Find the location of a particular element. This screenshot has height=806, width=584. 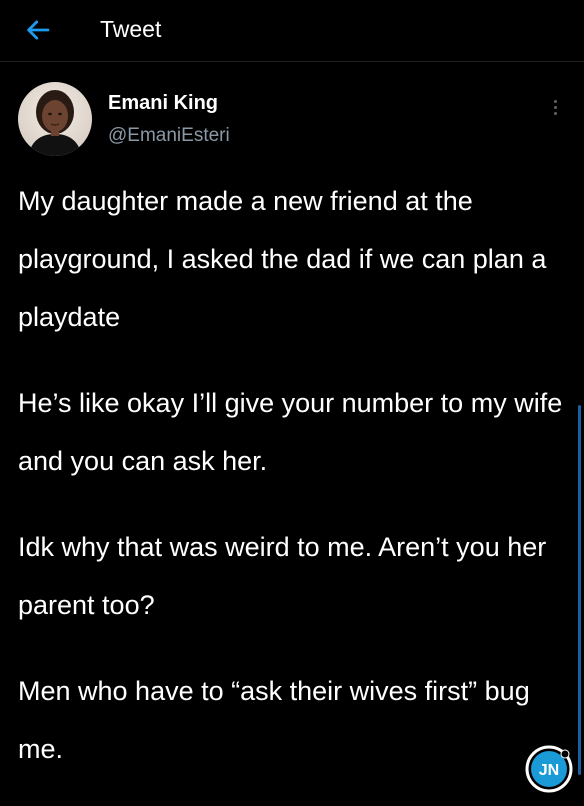

avatar is located at coordinates (55, 119).